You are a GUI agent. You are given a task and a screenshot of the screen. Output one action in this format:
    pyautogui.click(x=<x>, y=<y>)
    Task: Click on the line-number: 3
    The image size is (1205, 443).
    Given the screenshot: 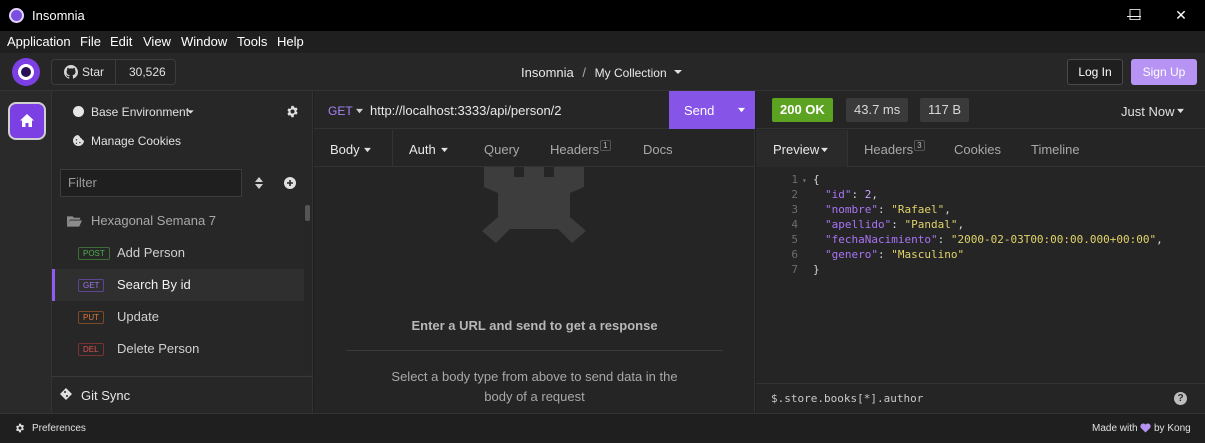 What is the action you would take?
    pyautogui.click(x=794, y=209)
    